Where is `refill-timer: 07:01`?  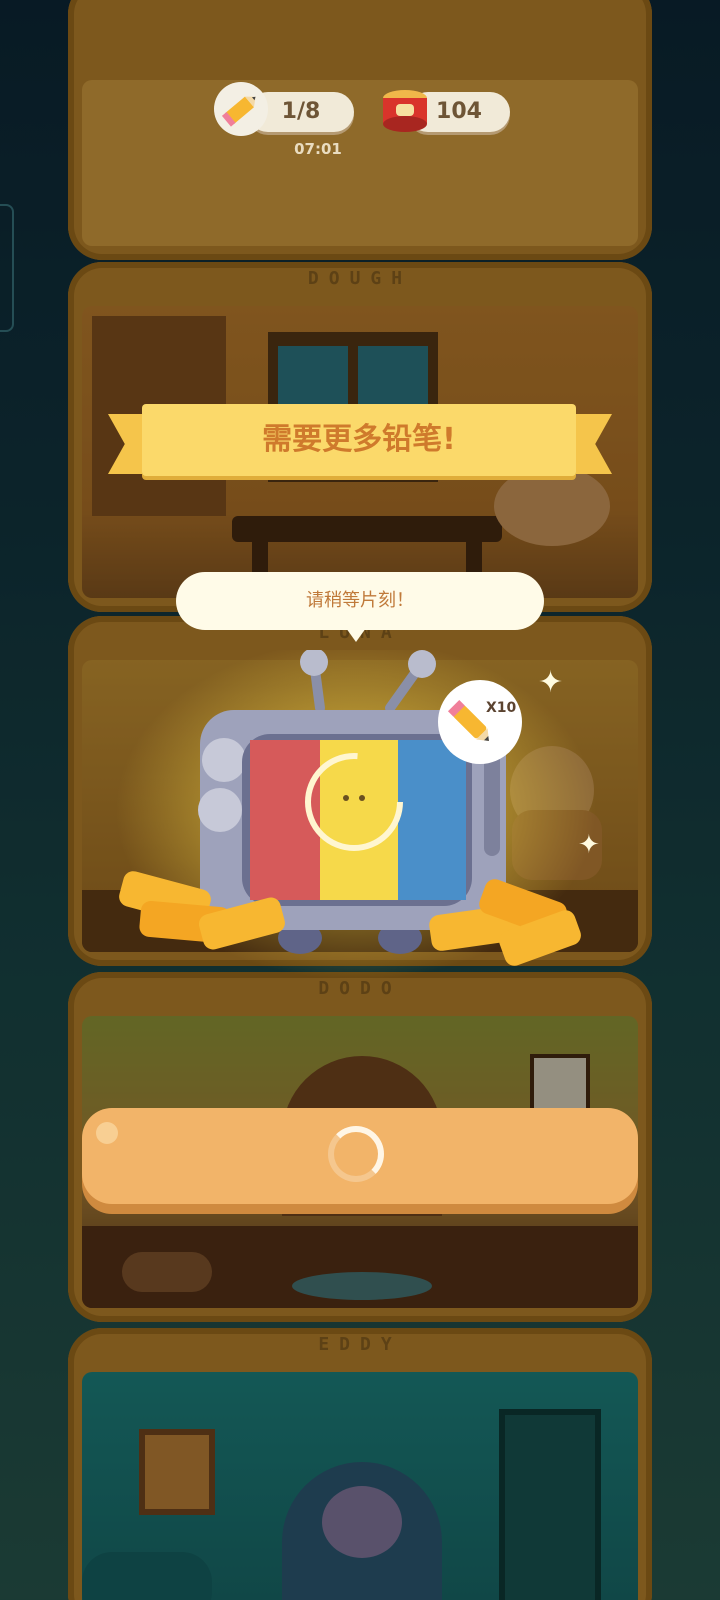
refill-timer: 07:01 is located at coordinates (318, 149).